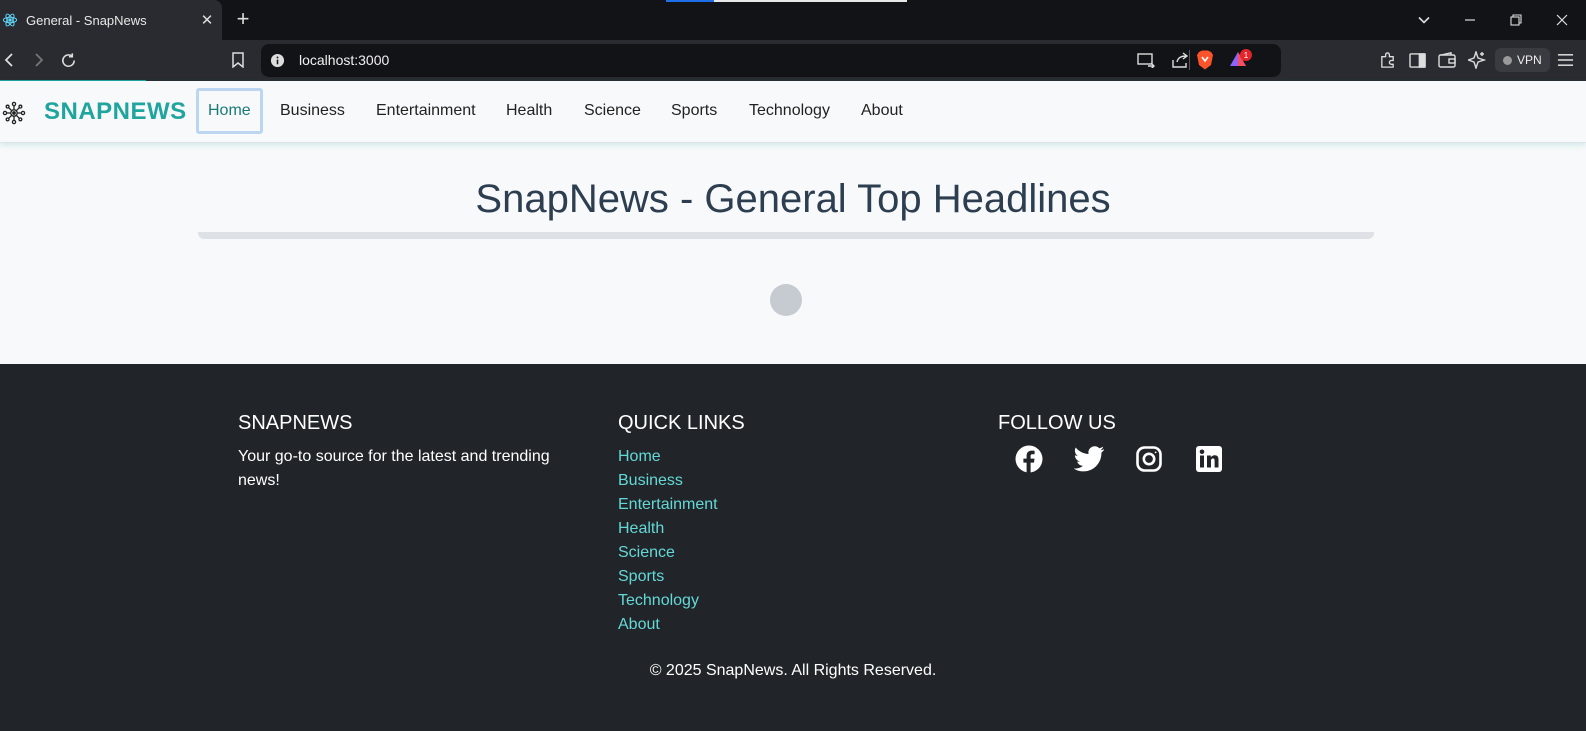 The image size is (1586, 731). Describe the element at coordinates (207, 20) in the screenshot. I see `close-tab-icon: ✕` at that location.